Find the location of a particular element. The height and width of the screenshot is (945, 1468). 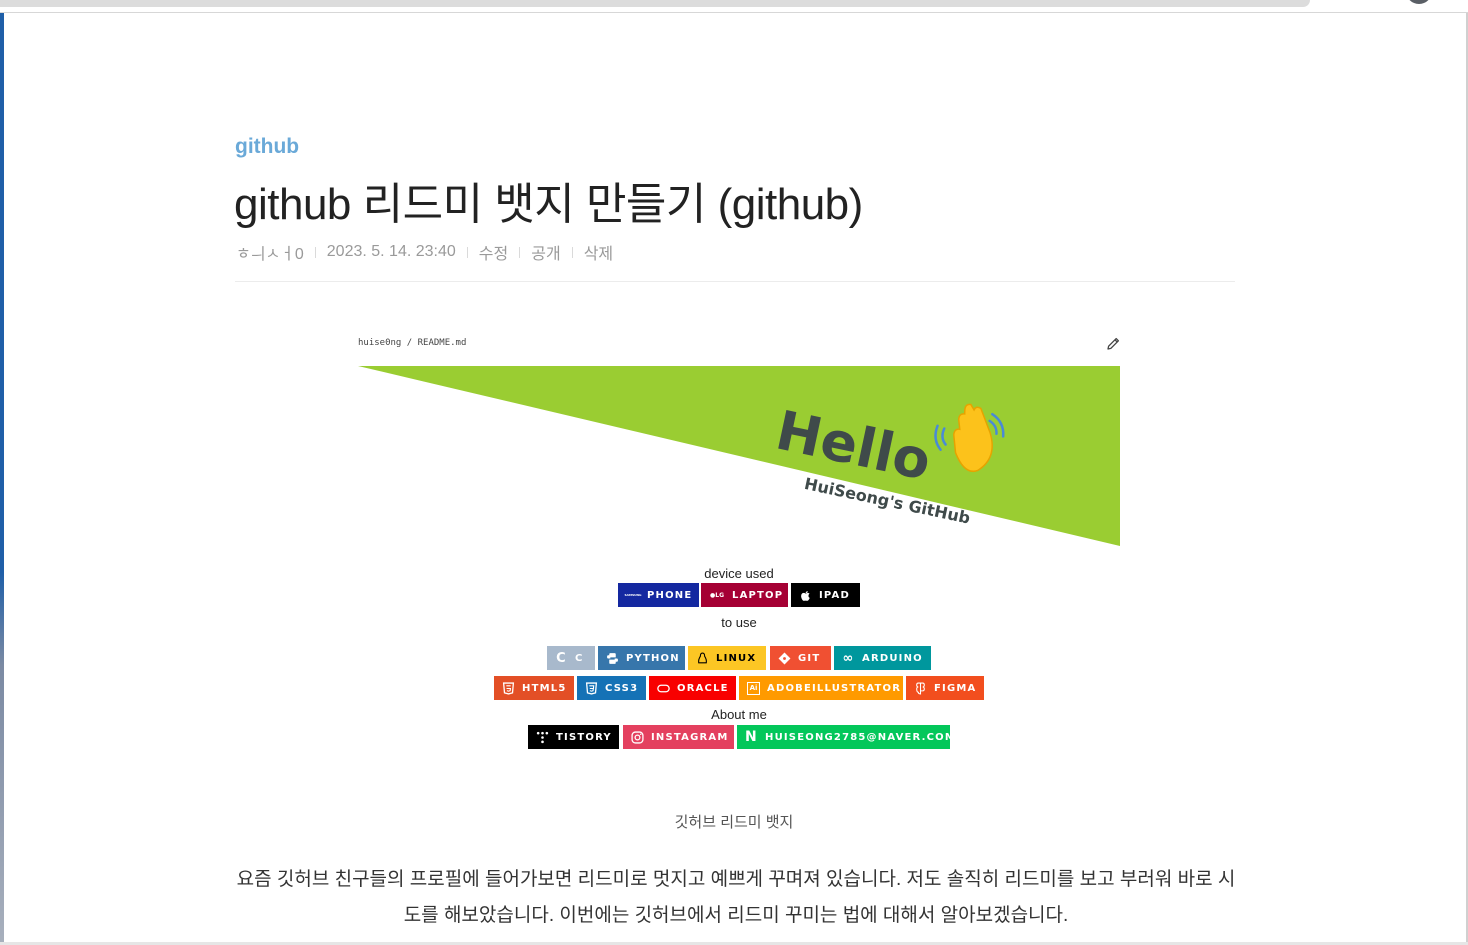

css3-badge: CSS3 is located at coordinates (611, 688).